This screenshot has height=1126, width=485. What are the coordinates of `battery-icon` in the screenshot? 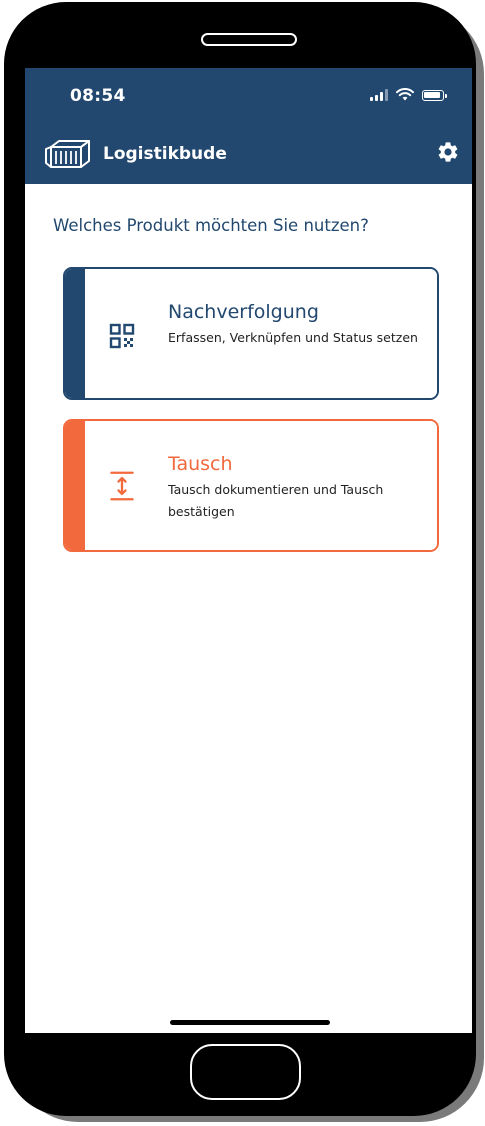 It's located at (434, 95).